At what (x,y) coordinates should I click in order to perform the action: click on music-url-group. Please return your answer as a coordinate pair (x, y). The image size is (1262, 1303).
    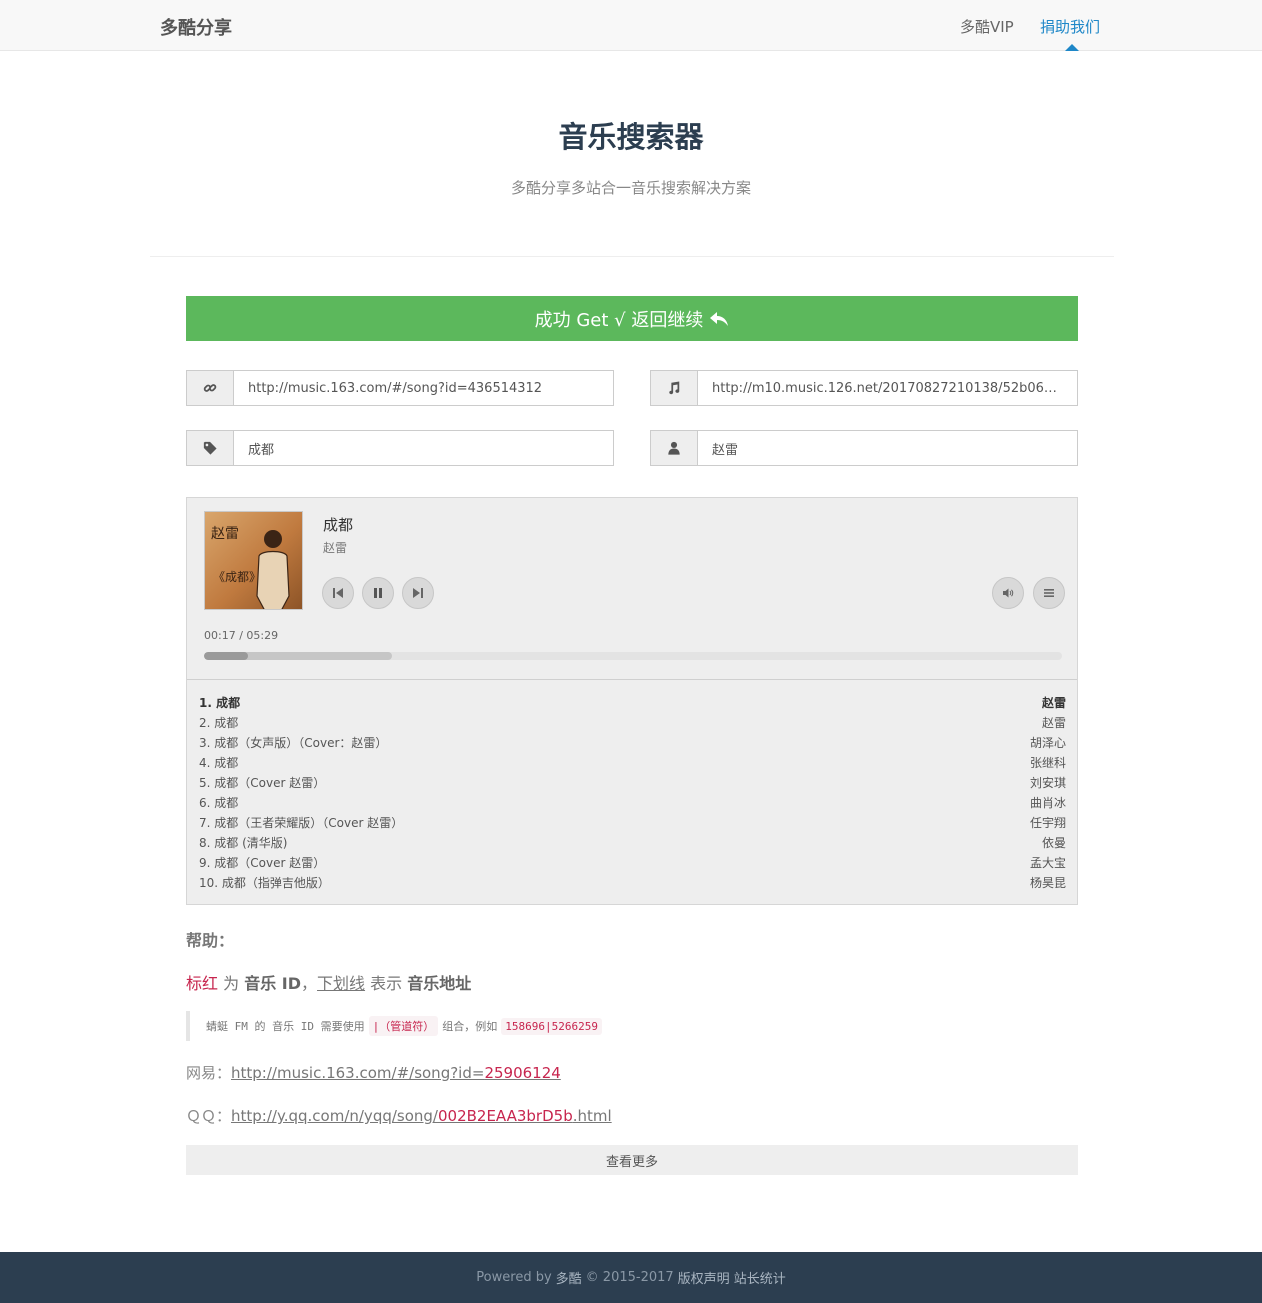
    Looking at the image, I should click on (864, 388).